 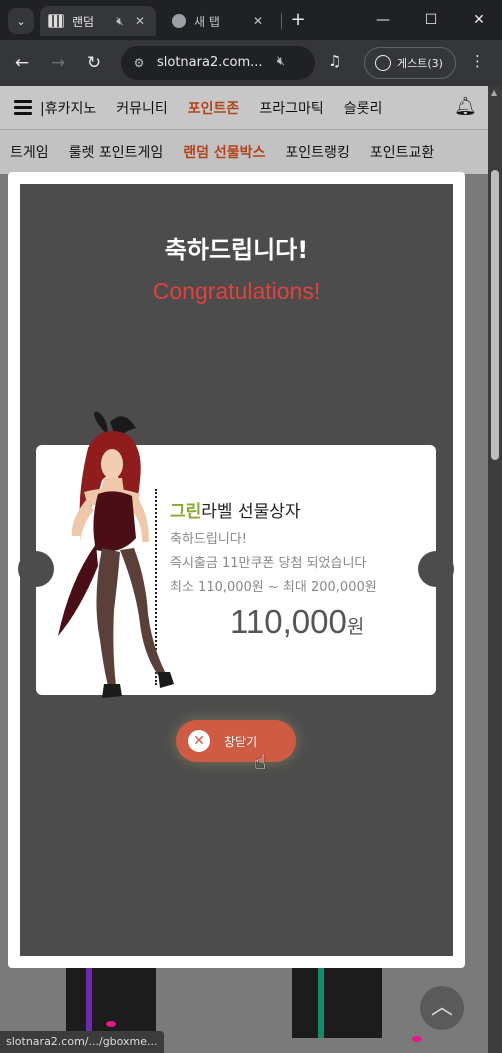 What do you see at coordinates (431, 20) in the screenshot?
I see `maximize-icon: ☐` at bounding box center [431, 20].